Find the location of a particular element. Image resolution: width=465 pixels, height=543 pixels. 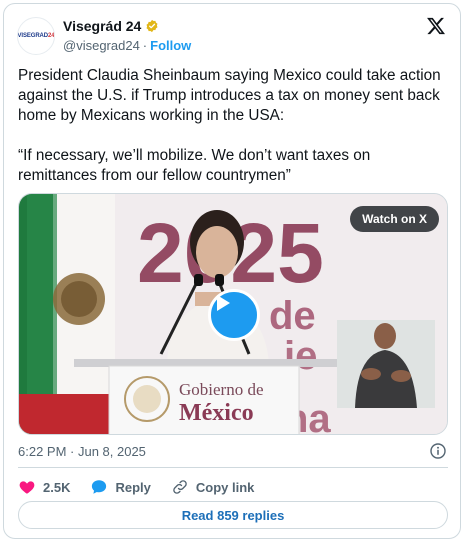

reply-button: Reply is located at coordinates (120, 487).